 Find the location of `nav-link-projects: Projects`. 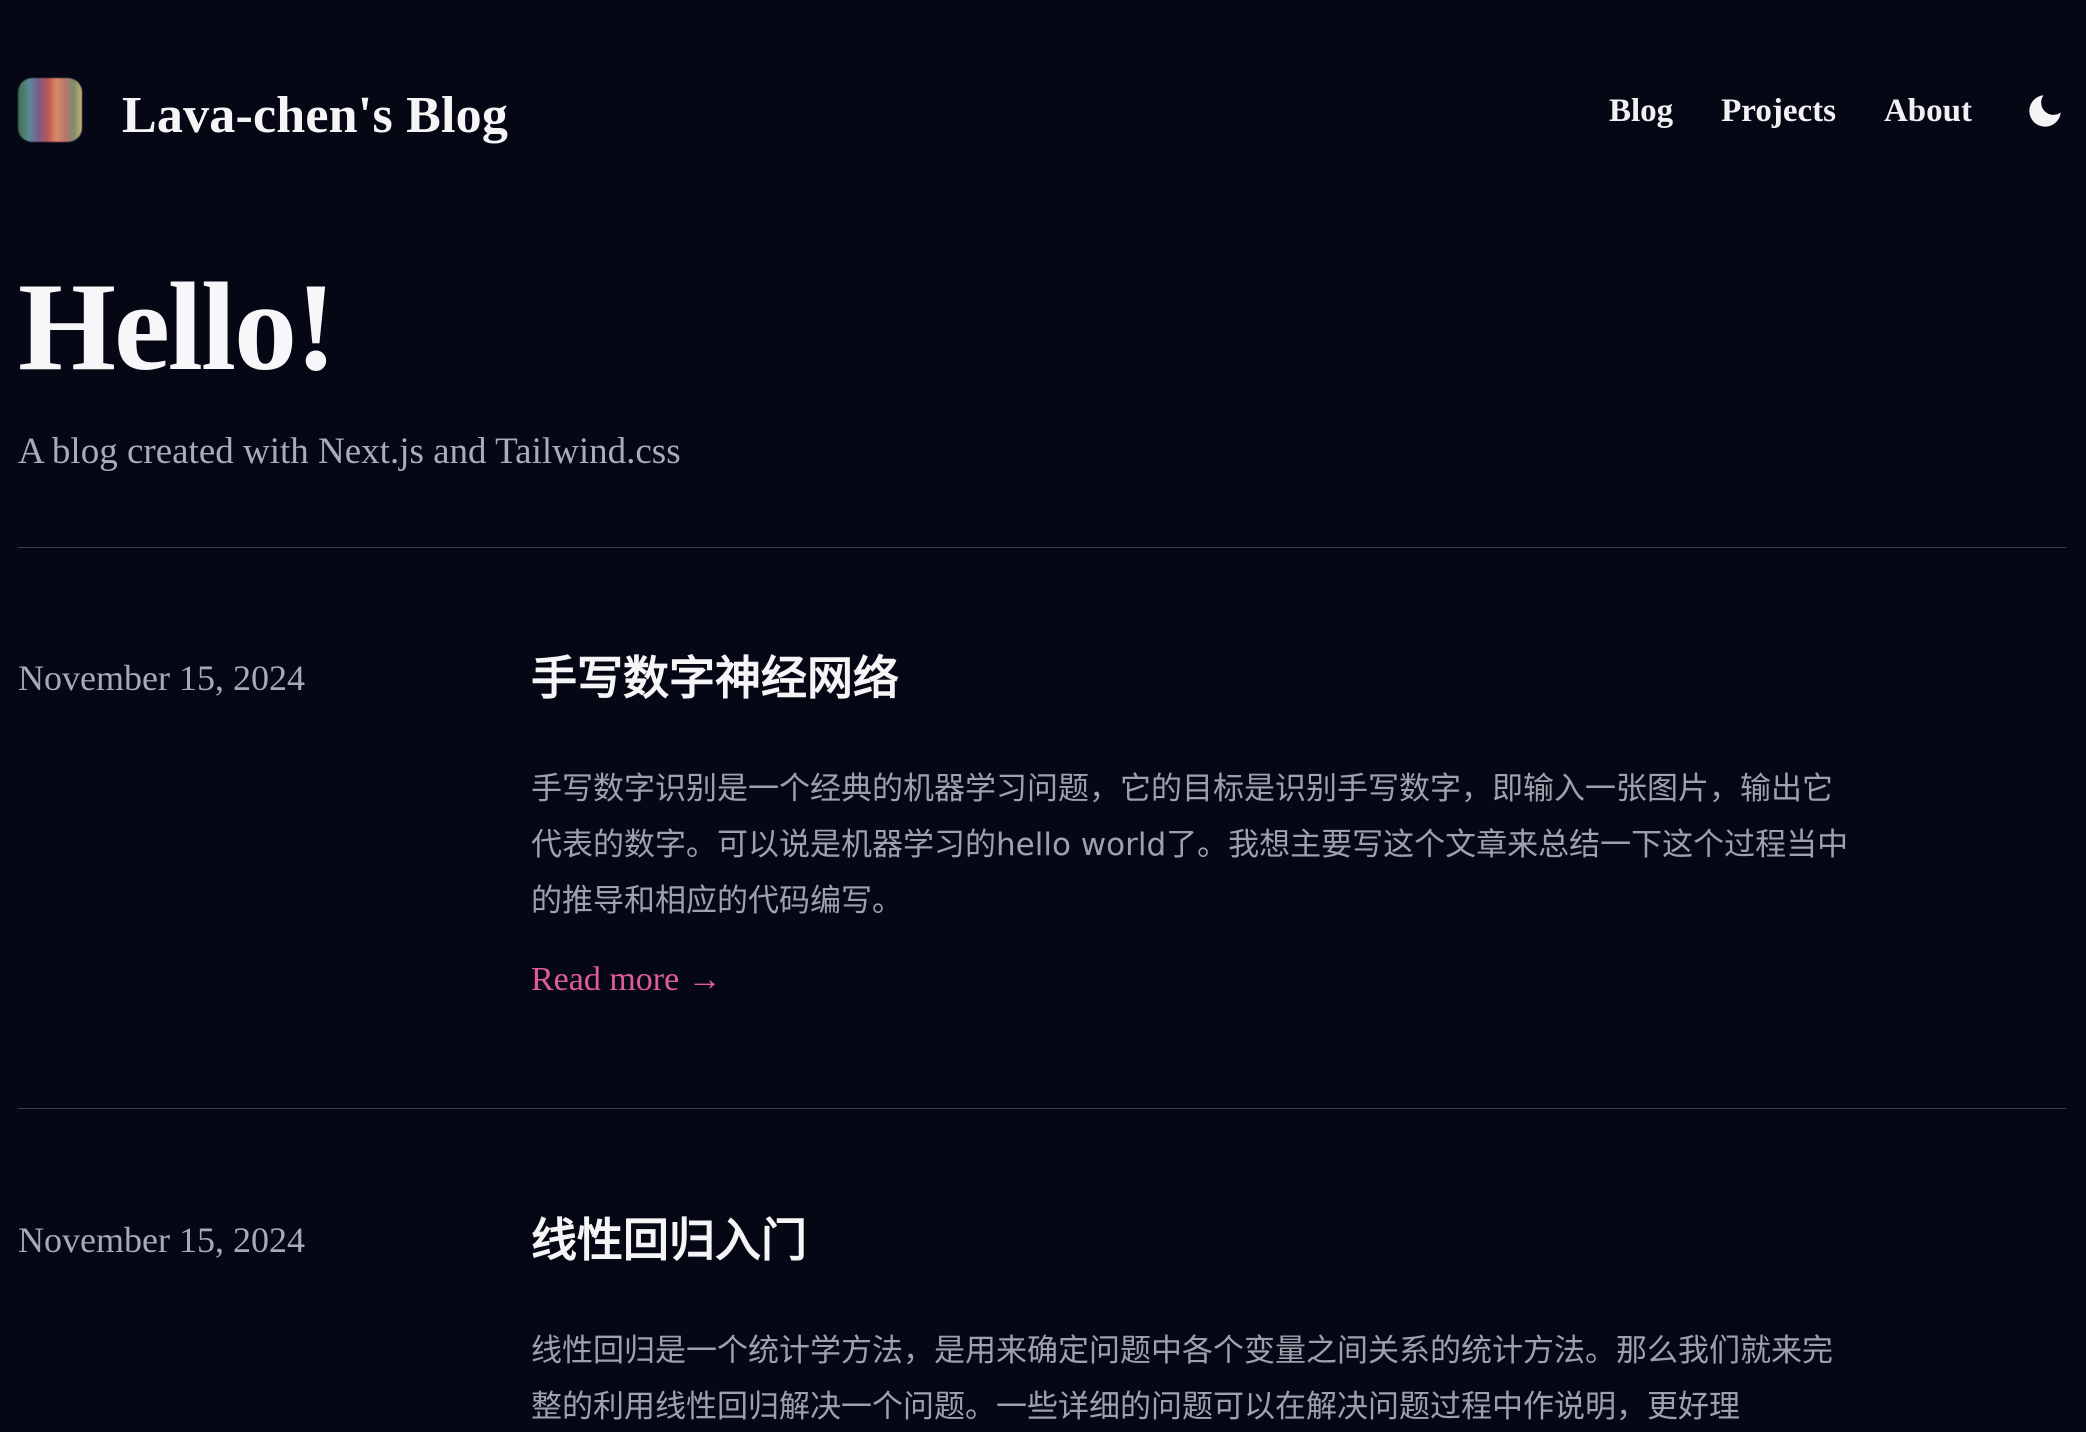

nav-link-projects: Projects is located at coordinates (1778, 111).